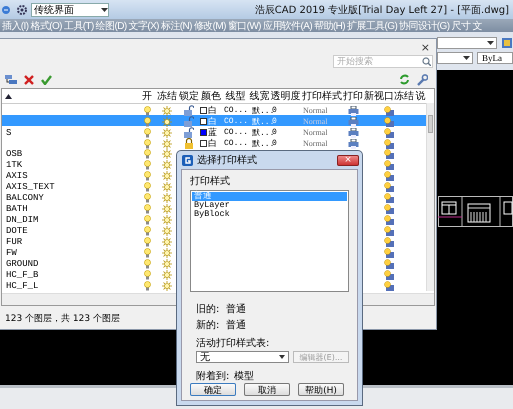  Describe the element at coordinates (14, 165) in the screenshot. I see `layer-name: 1TK` at that location.